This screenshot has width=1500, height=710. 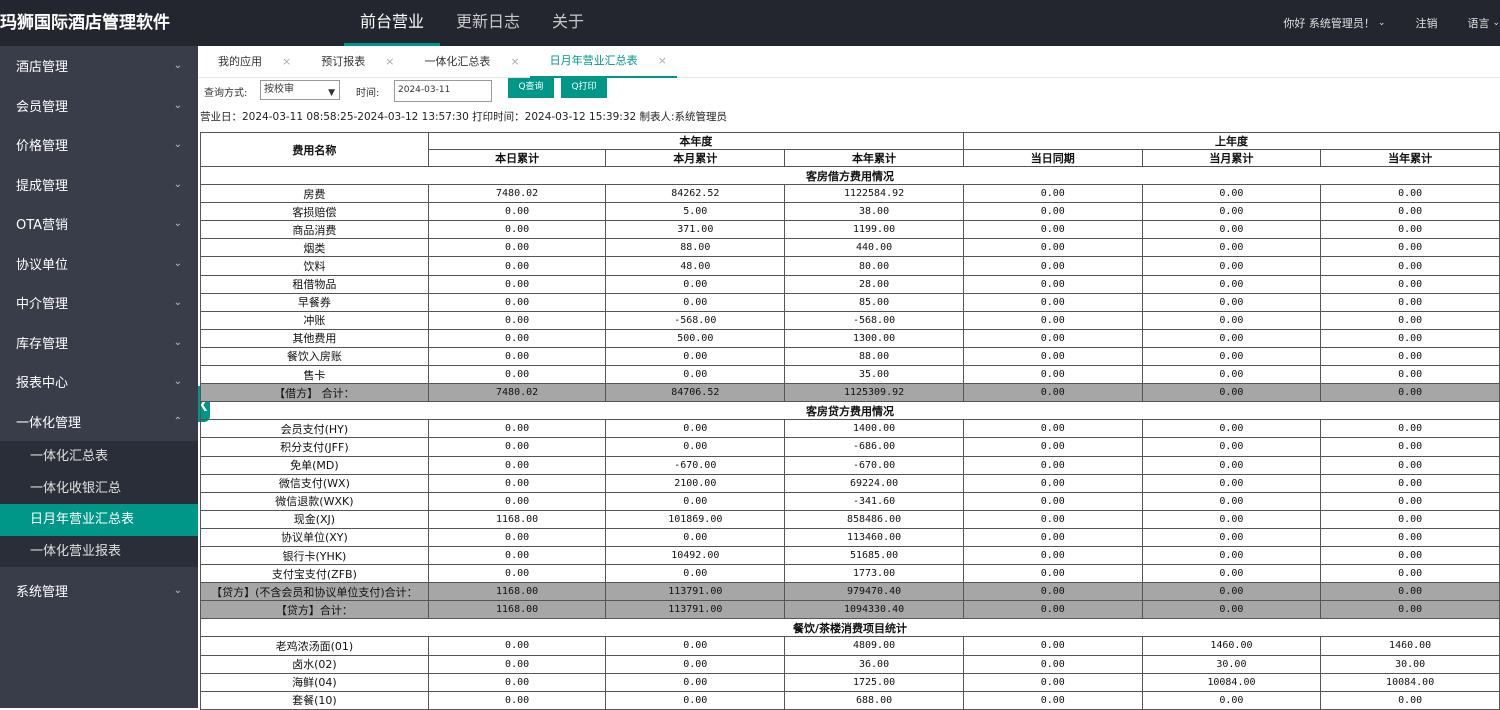 I want to click on tab-integrated-summary: 一体化汇总表 ×, so click(x=466, y=62).